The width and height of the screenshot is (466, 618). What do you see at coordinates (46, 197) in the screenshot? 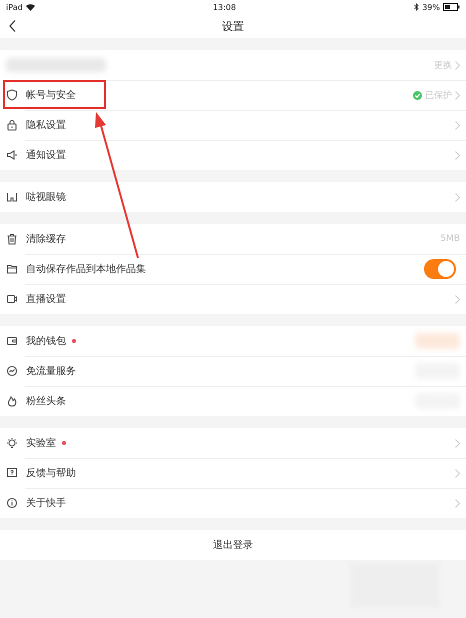
I see `row-label: 哒视眼镜` at bounding box center [46, 197].